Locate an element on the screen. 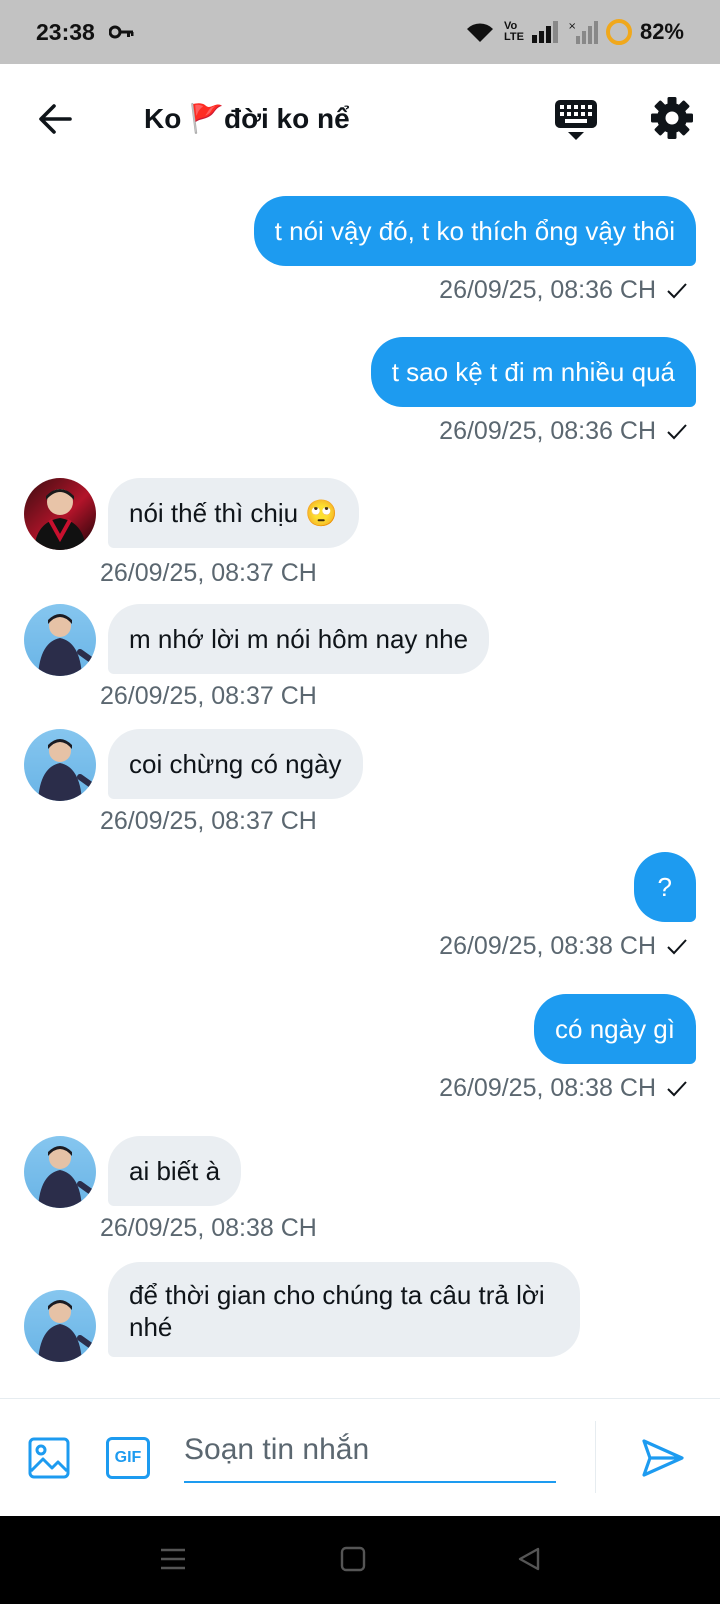 This screenshot has width=720, height=1604. message-input is located at coordinates (370, 1451).